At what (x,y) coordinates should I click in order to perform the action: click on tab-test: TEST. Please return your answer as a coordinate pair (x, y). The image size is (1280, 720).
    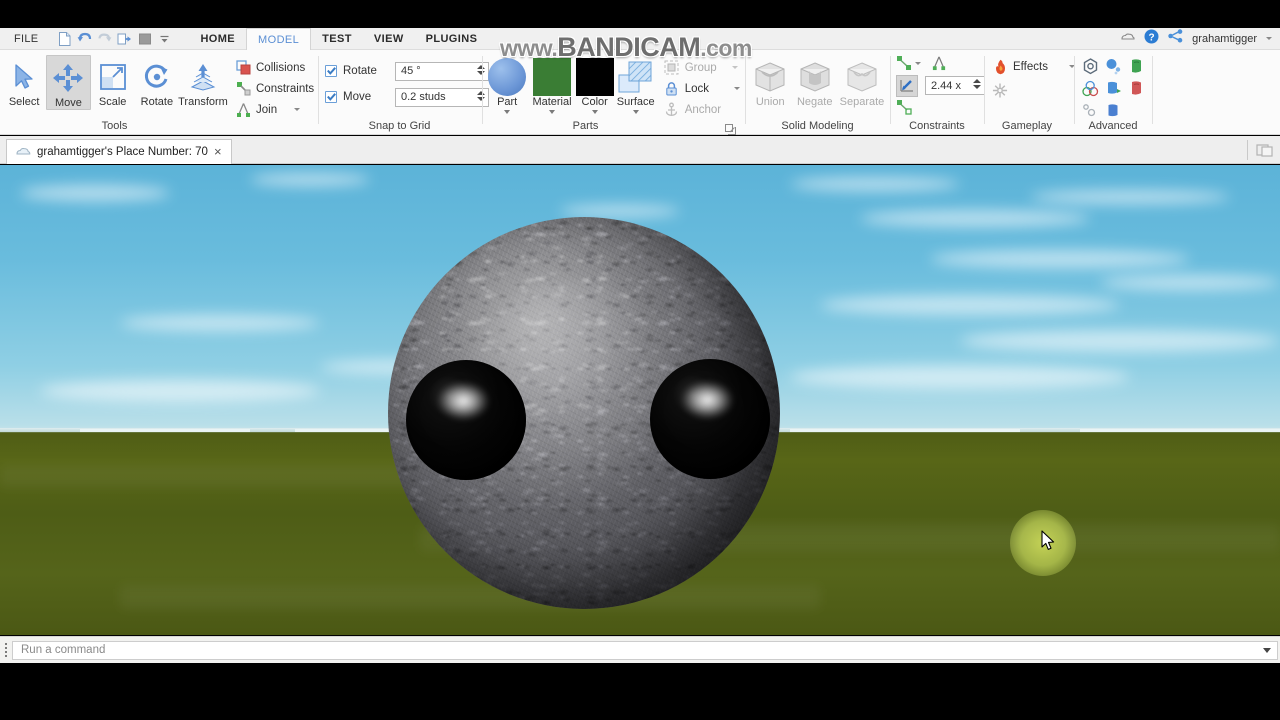
    Looking at the image, I should click on (337, 39).